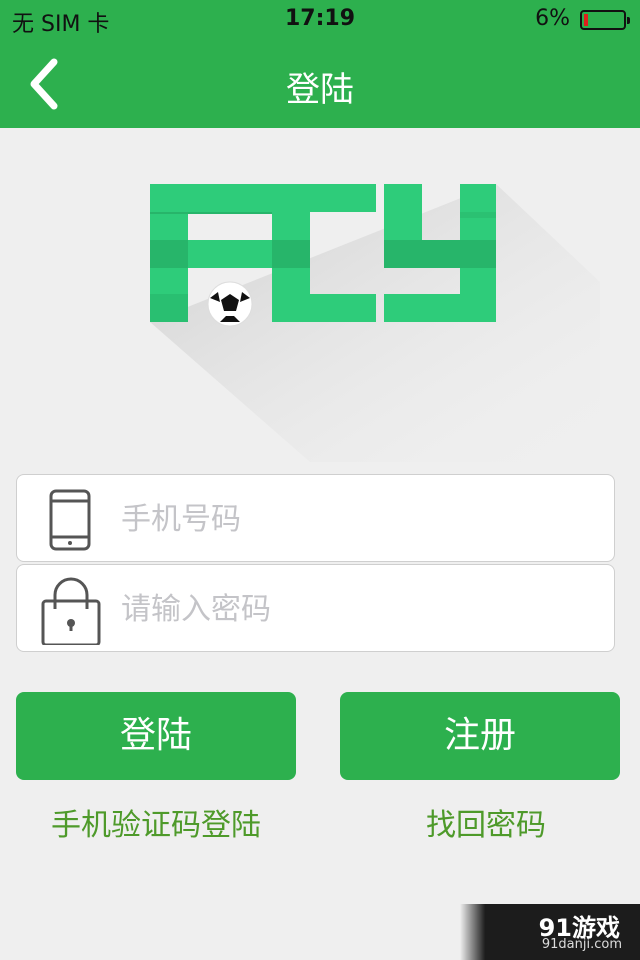 This screenshot has width=640, height=960. I want to click on password-field, so click(315, 608).